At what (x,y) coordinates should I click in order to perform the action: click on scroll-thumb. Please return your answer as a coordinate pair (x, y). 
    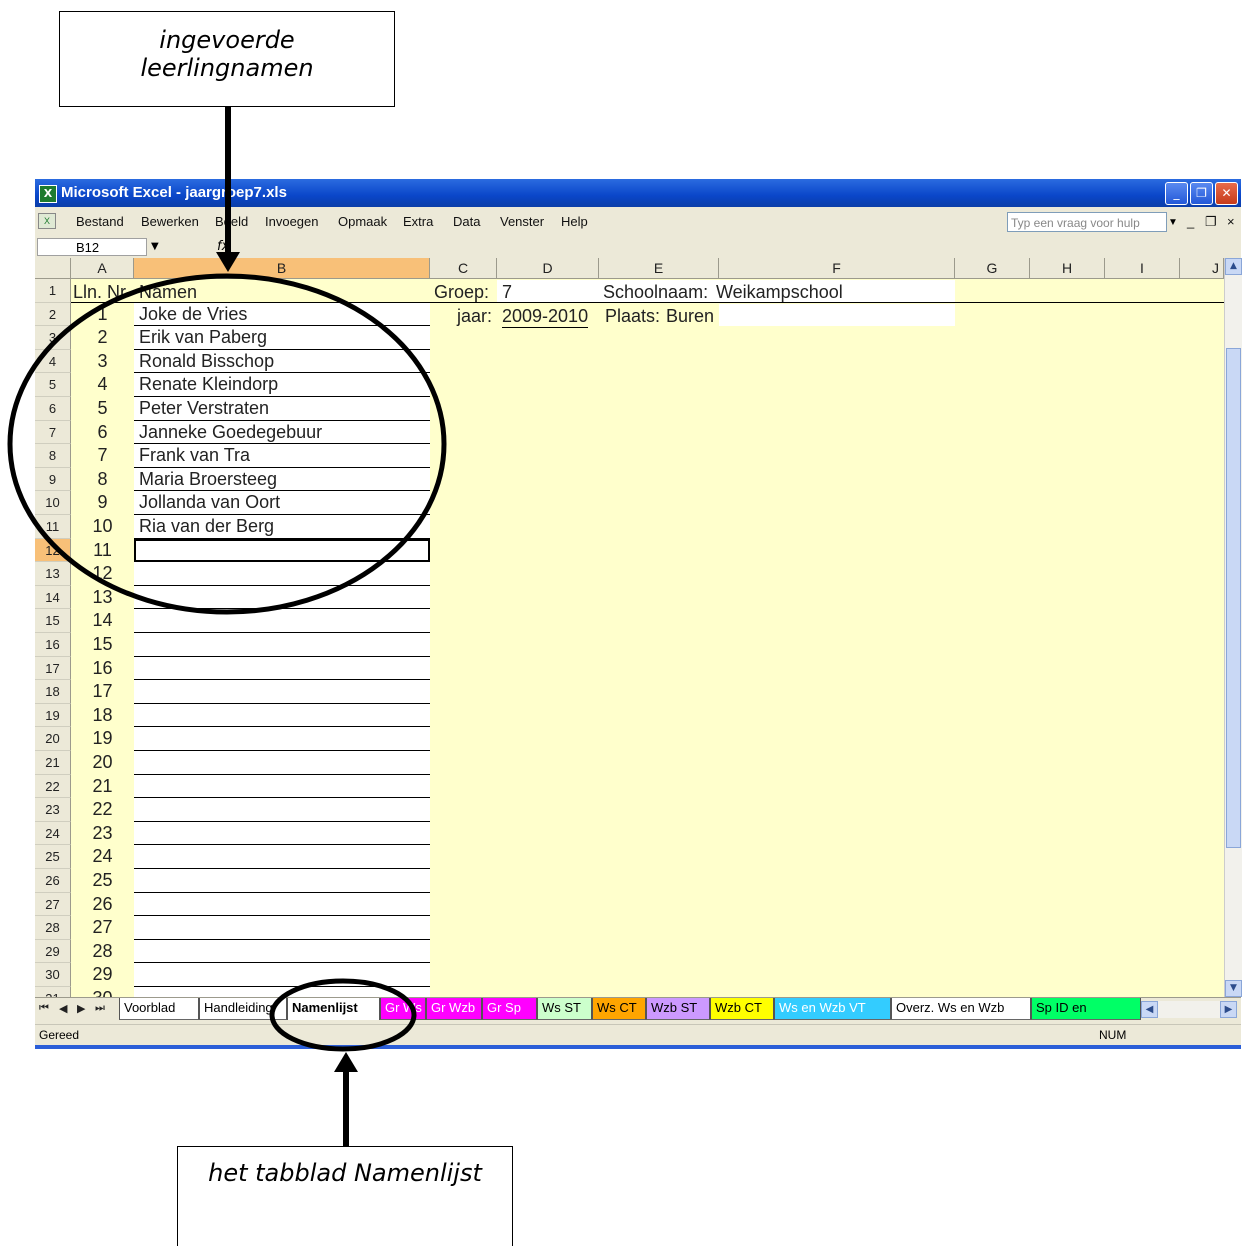
    Looking at the image, I should click on (1233, 598).